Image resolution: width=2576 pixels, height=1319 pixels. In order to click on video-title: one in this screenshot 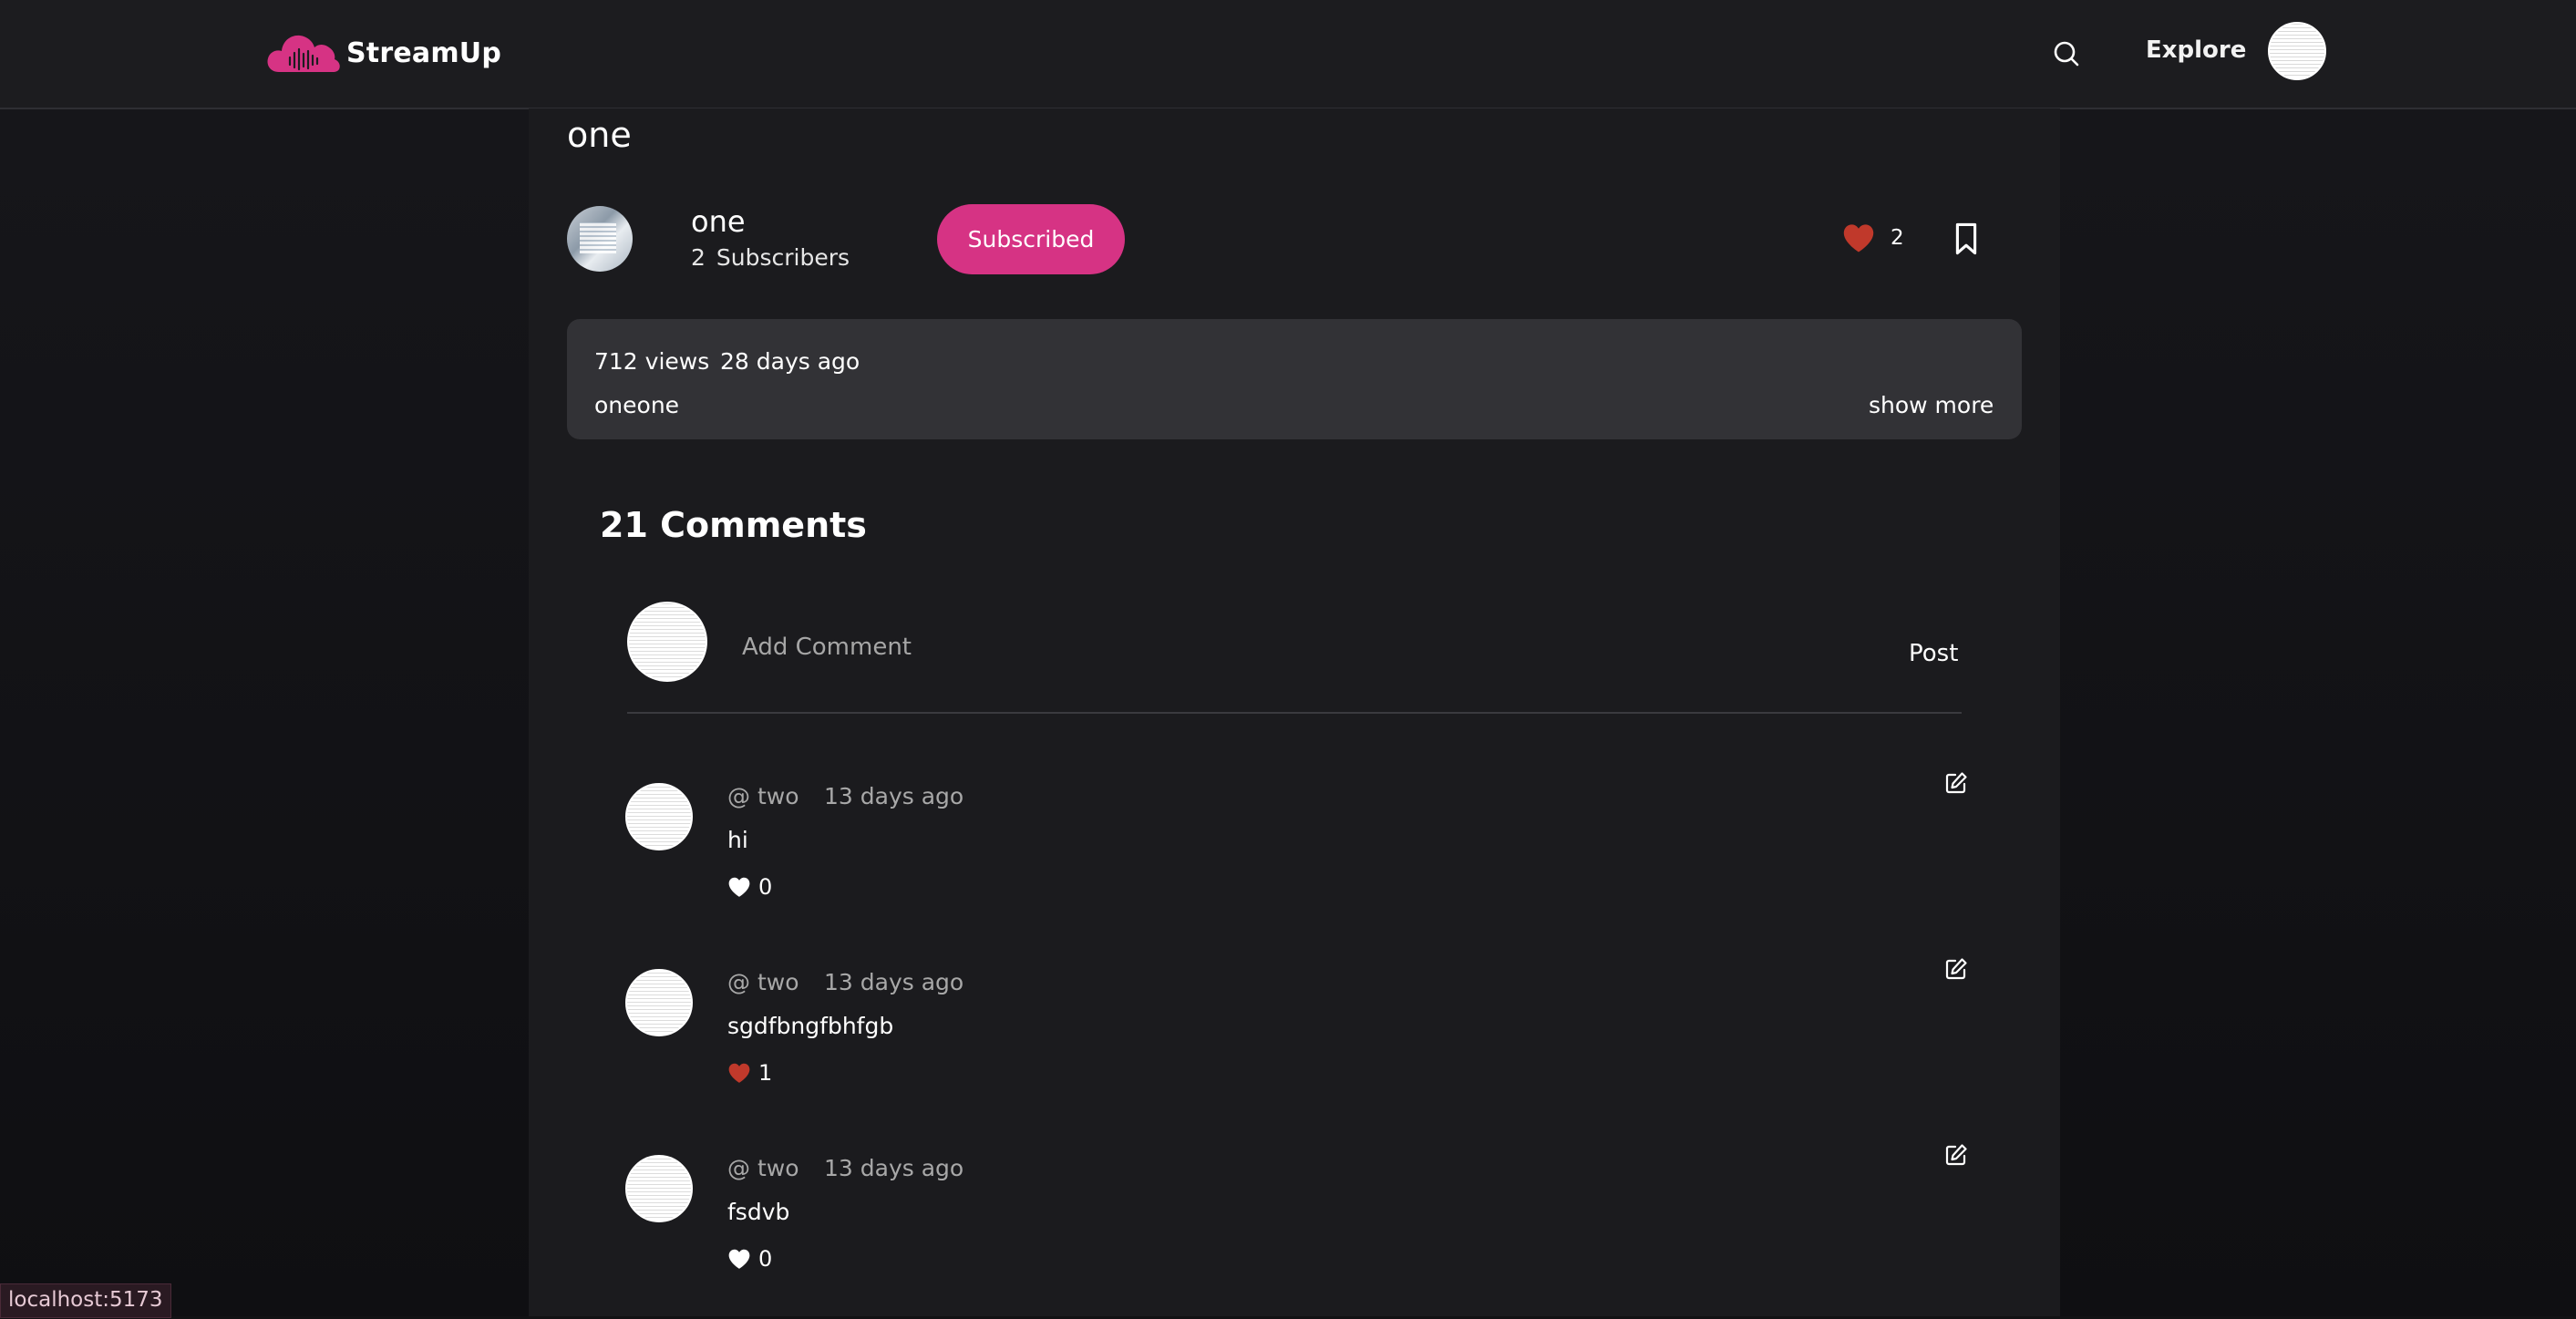, I will do `click(599, 135)`.